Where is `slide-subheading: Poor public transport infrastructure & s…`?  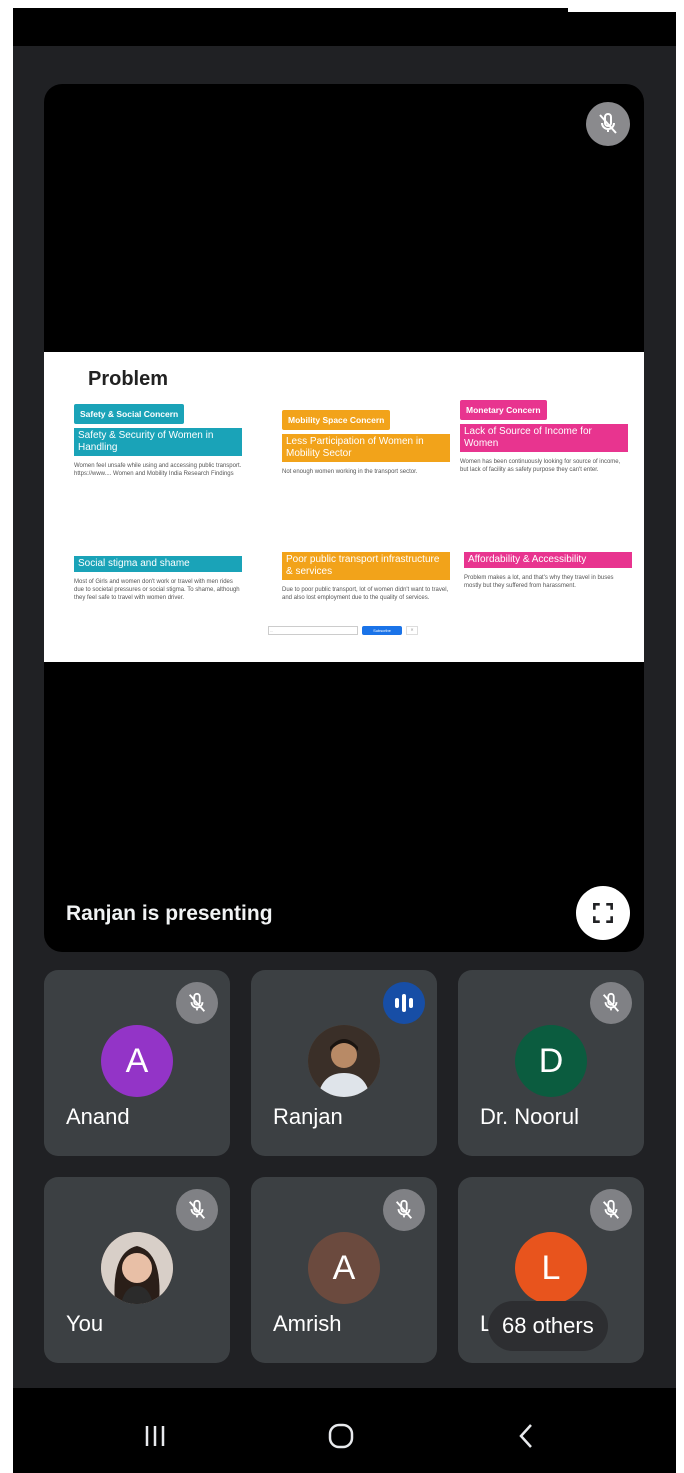 slide-subheading: Poor public transport infrastructure & s… is located at coordinates (366, 566).